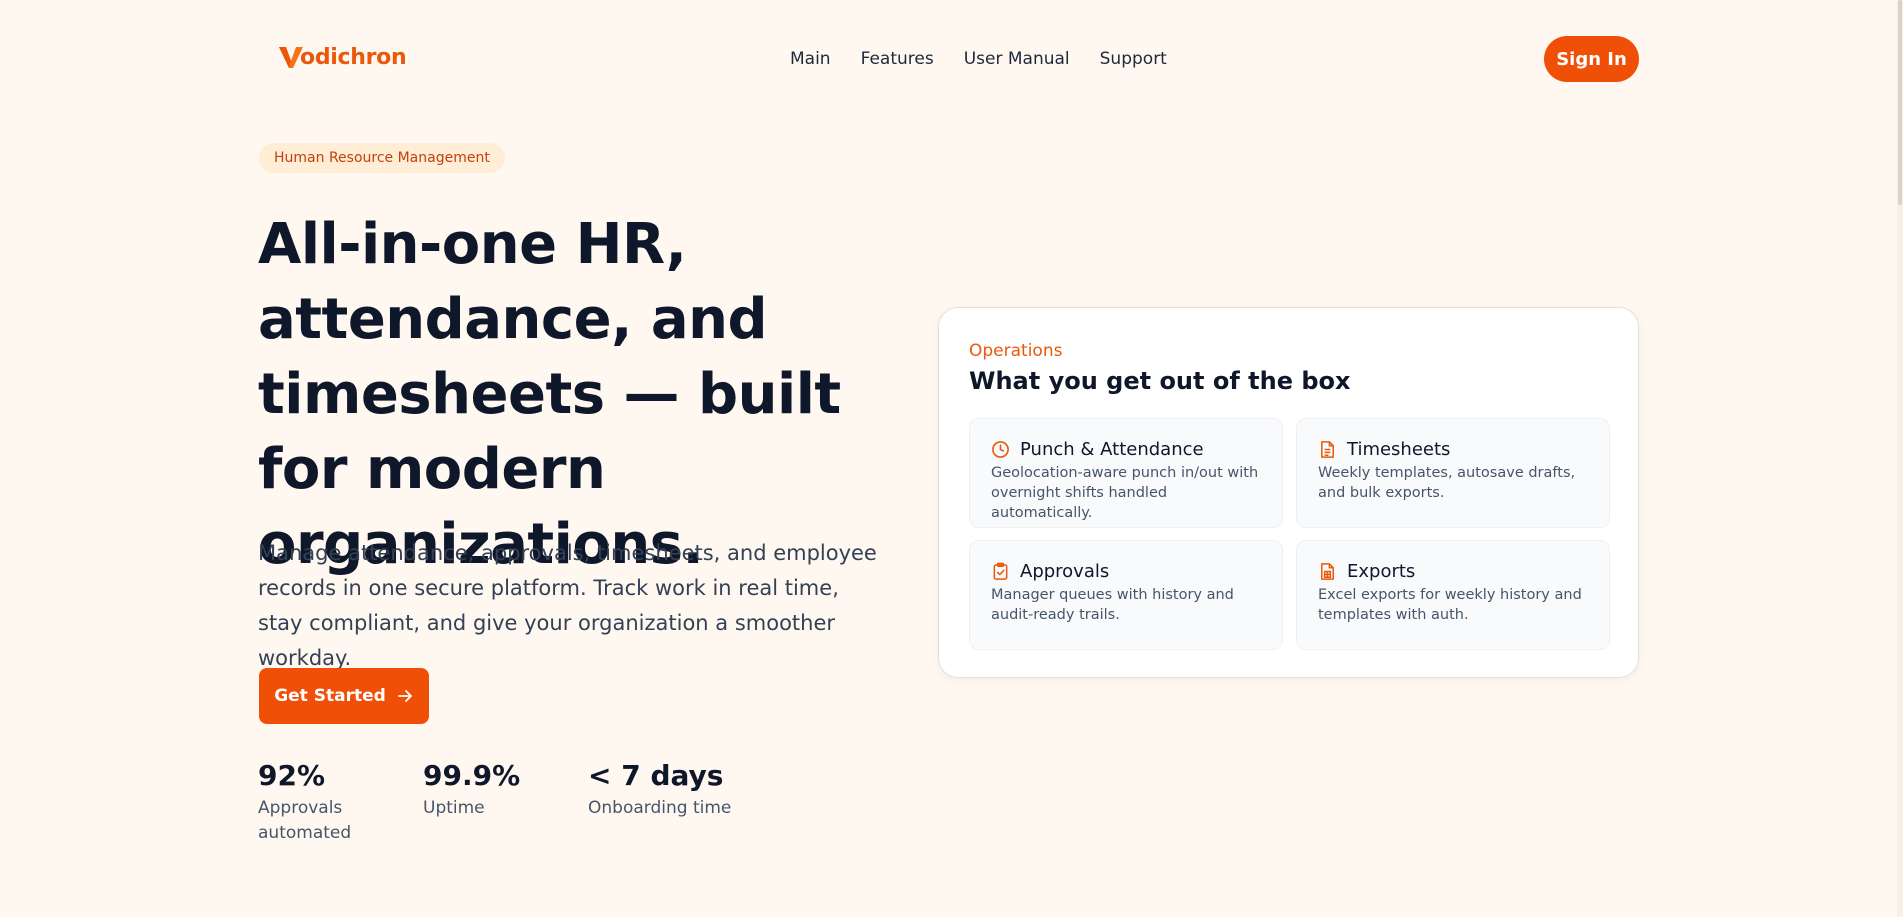 The image size is (1903, 917). I want to click on nav-item-features: Features, so click(897, 59).